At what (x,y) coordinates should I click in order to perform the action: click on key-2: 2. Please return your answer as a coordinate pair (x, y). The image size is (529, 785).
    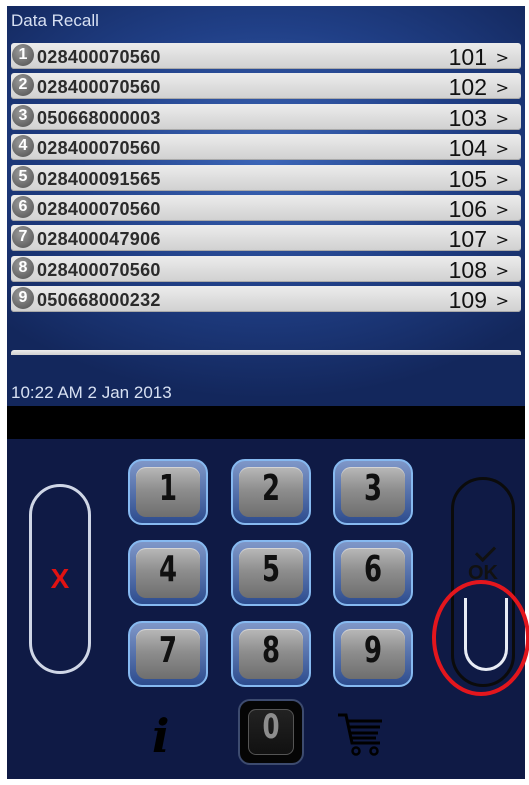
    Looking at the image, I should click on (271, 492).